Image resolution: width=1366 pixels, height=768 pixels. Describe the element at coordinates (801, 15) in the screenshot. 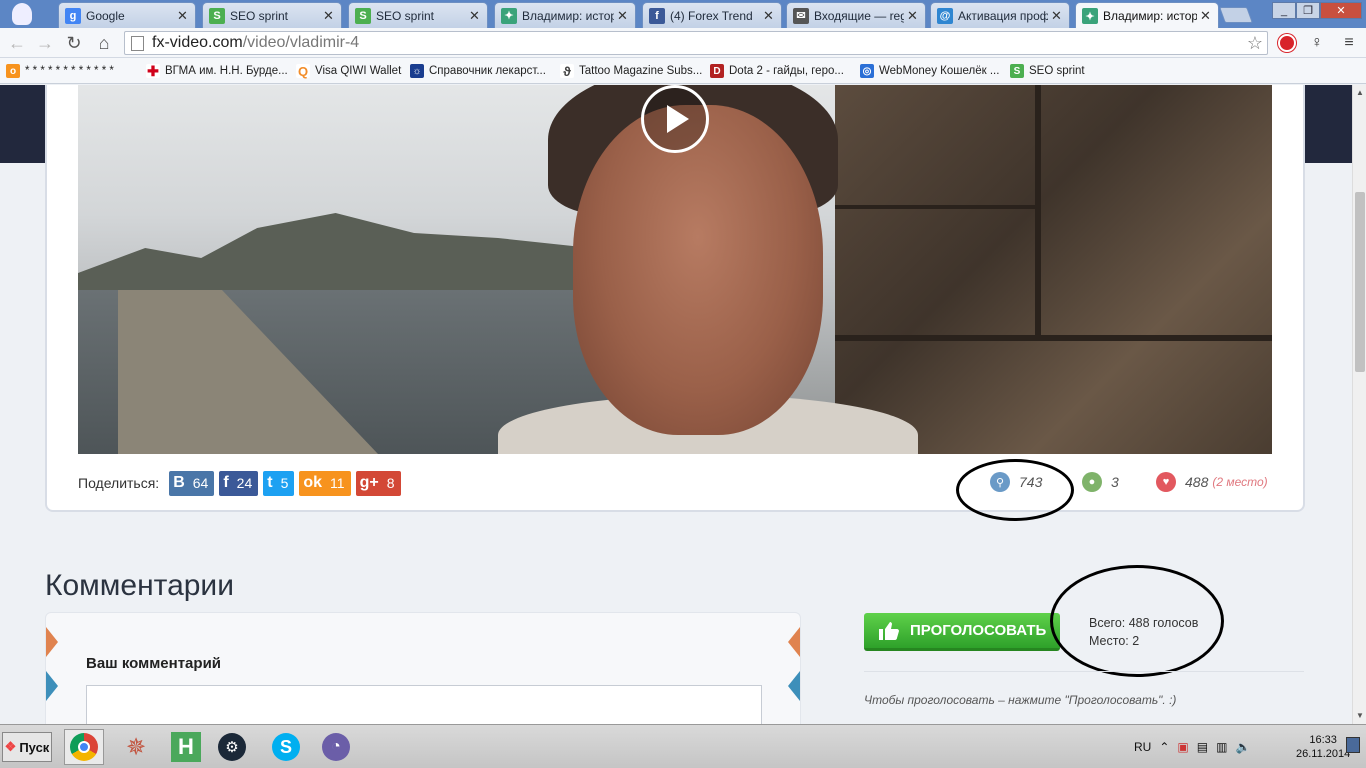

I see `mail-icon: ✉` at that location.